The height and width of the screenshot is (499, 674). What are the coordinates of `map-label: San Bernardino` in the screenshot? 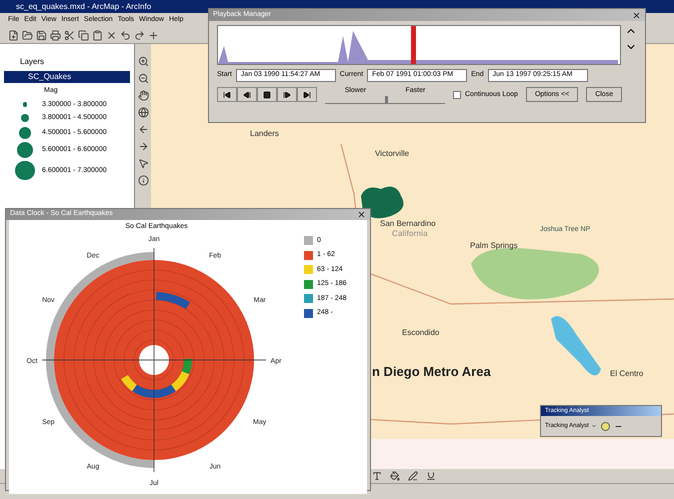 It's located at (408, 224).